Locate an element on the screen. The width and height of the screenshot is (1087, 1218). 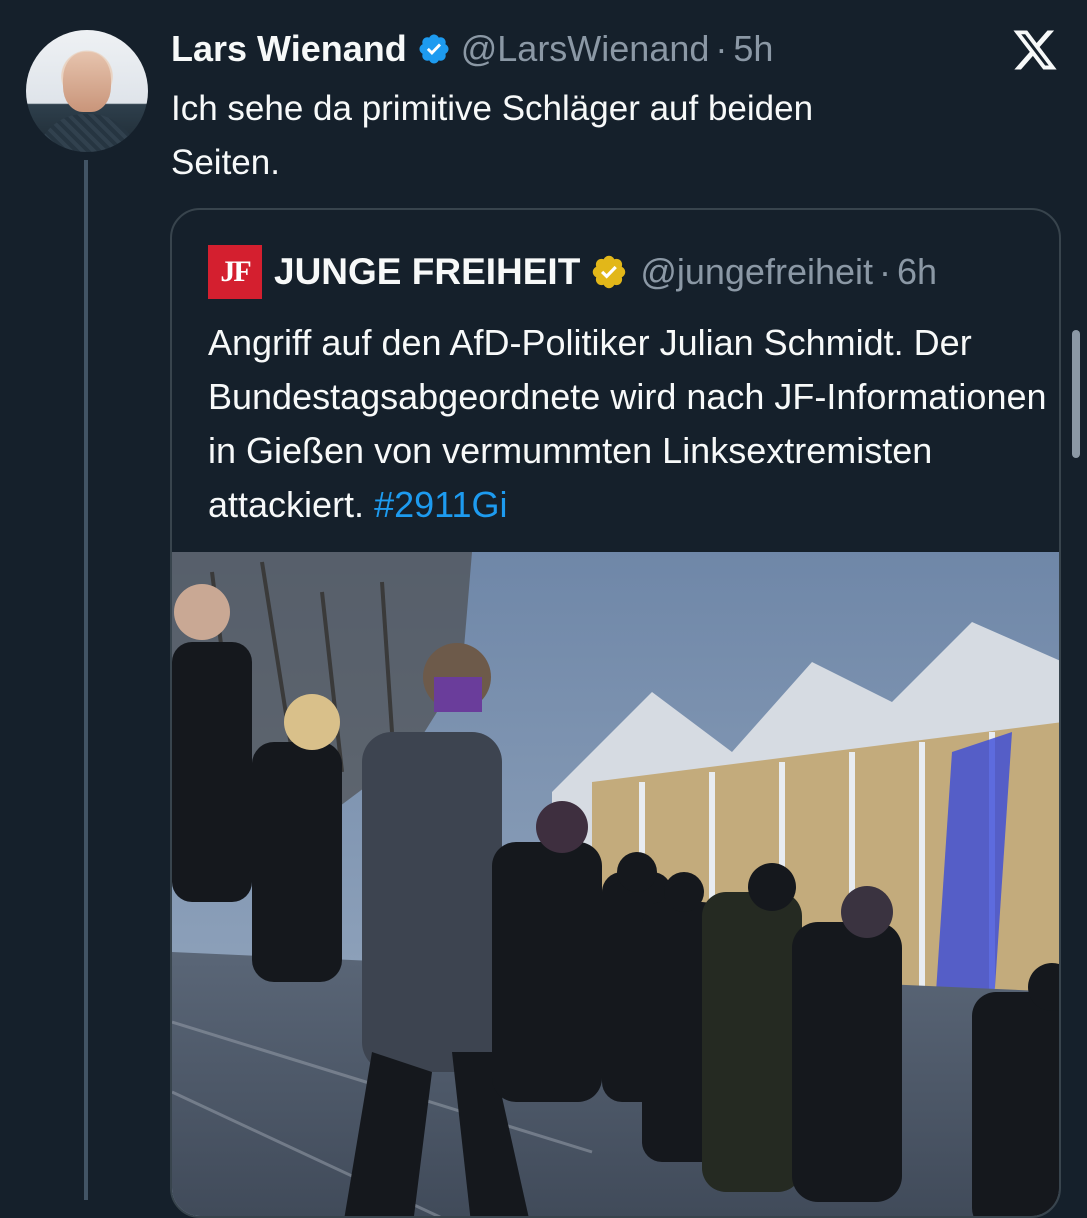
tweet-header: Lars Wienand @LarsWienand · 5h is located at coordinates (472, 49).